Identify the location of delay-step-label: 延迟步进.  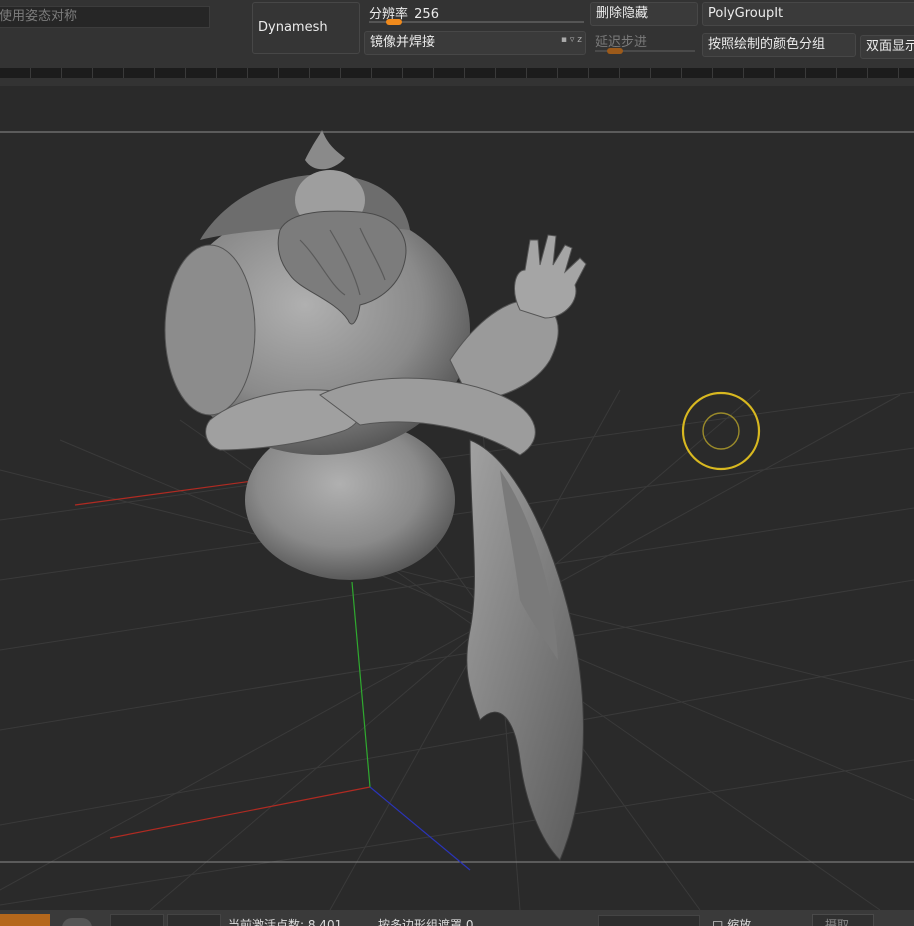
(621, 42).